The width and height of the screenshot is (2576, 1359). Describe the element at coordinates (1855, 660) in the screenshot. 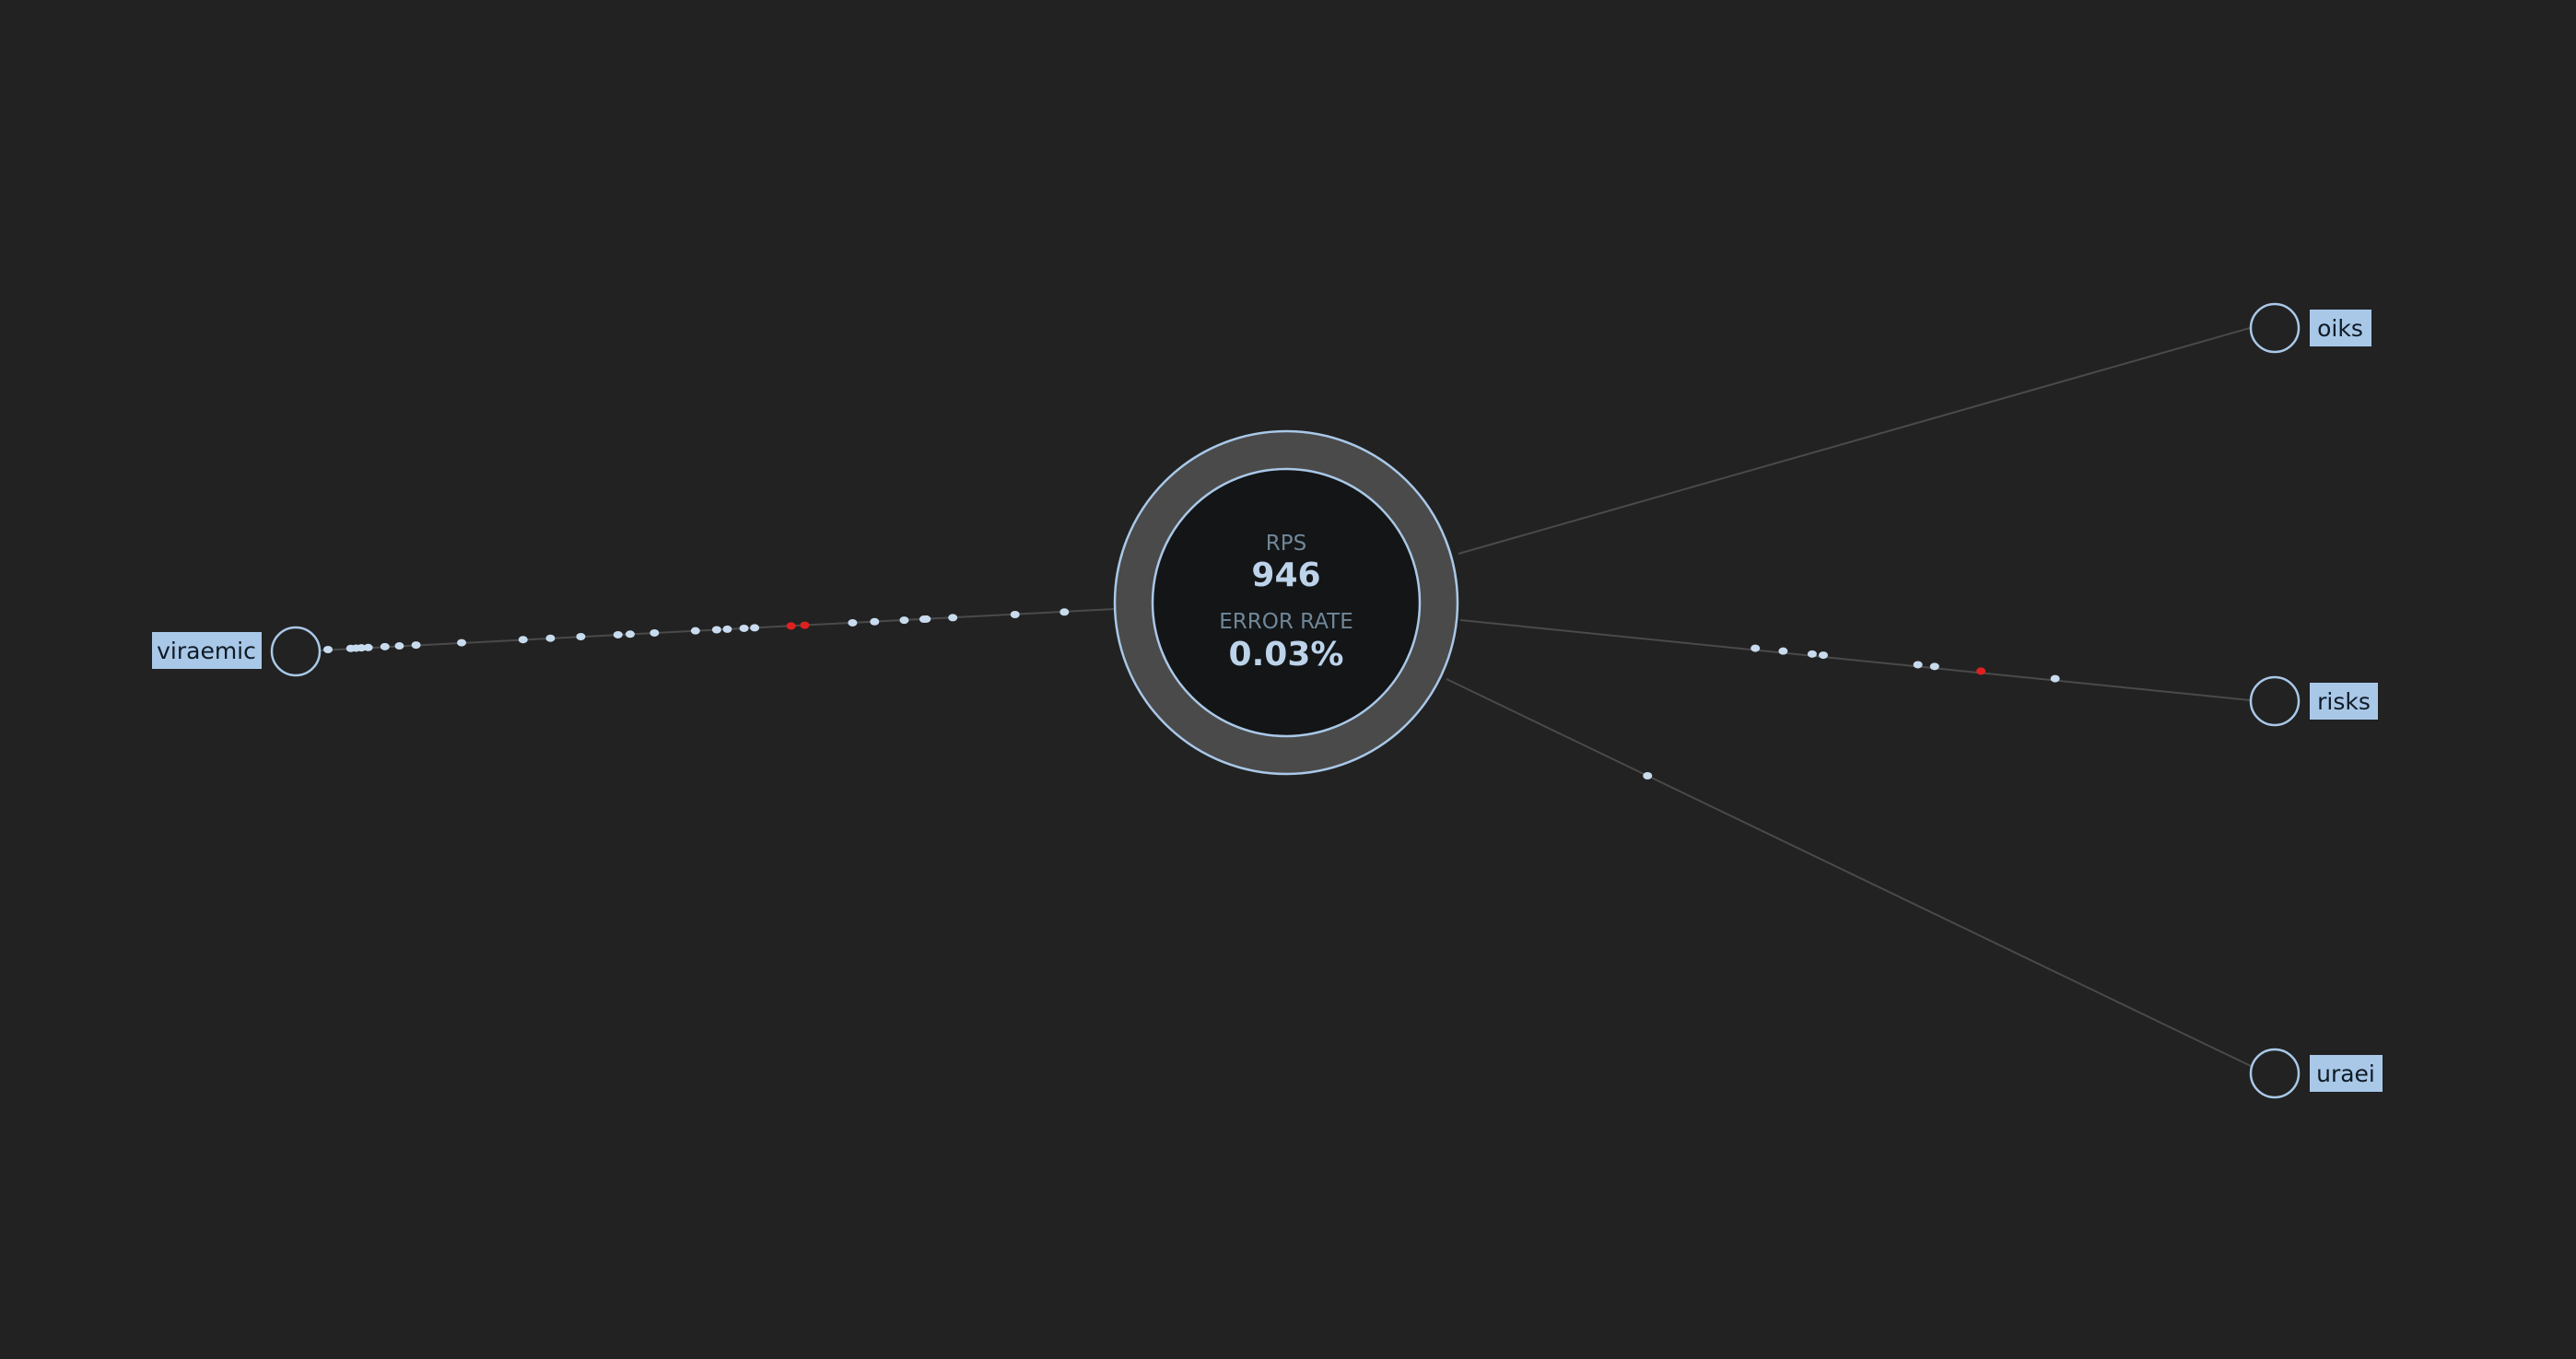

I see `edge-risks` at that location.